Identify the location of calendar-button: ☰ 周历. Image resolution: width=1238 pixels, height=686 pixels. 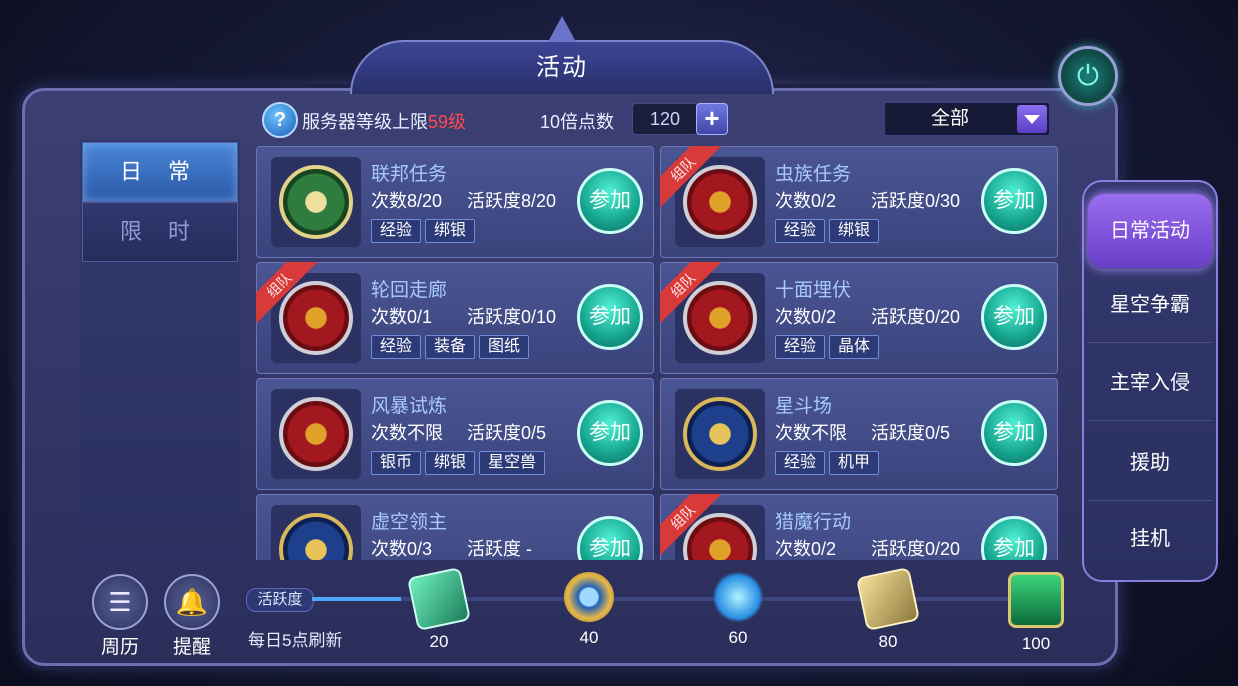
(120, 616).